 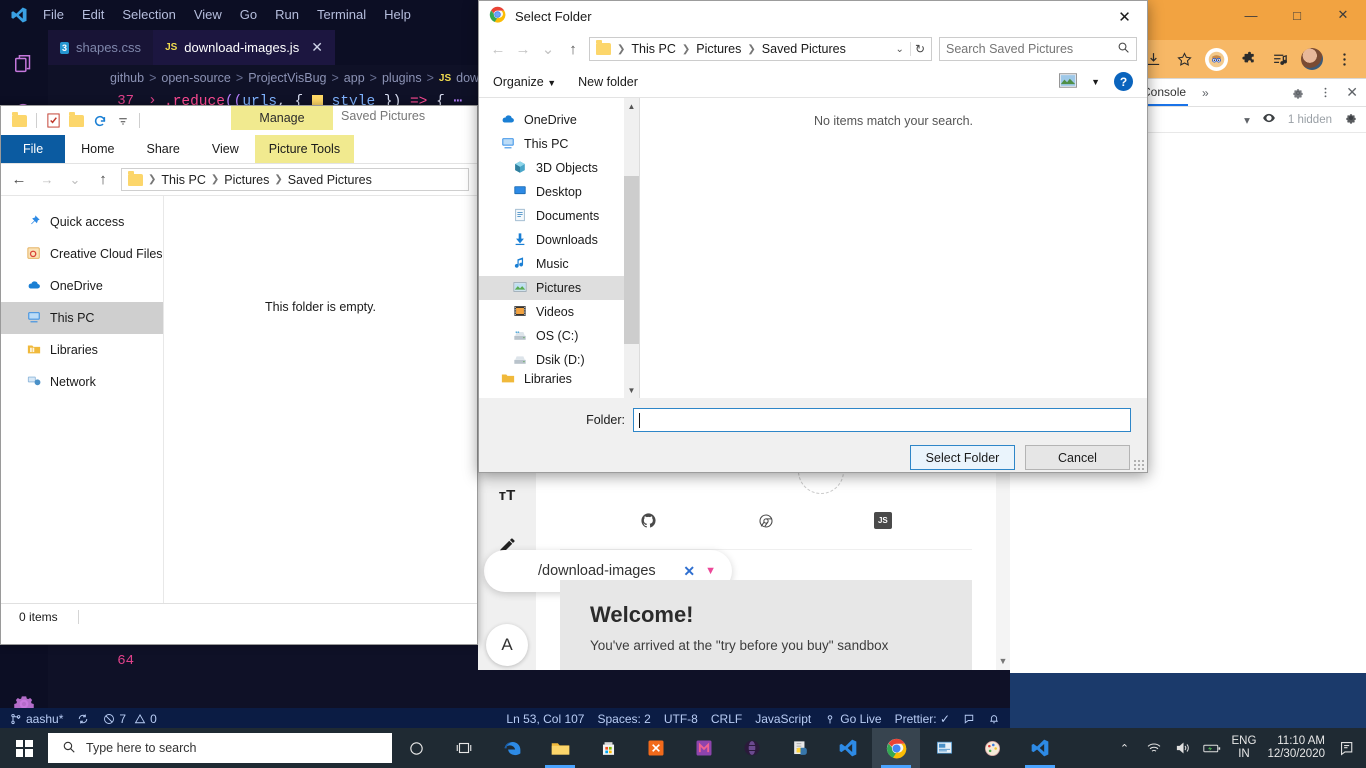 I want to click on select-folder-button: Select Folder, so click(x=962, y=457).